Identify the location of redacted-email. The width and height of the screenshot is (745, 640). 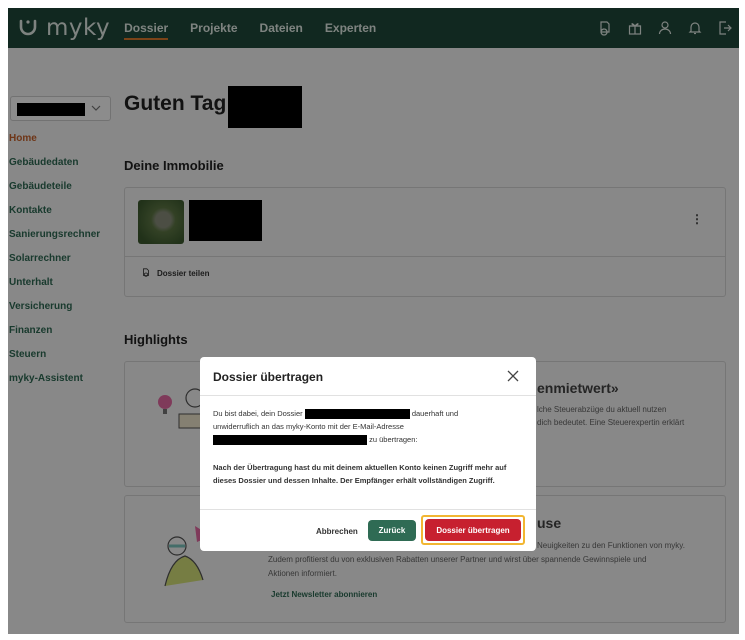
(290, 440).